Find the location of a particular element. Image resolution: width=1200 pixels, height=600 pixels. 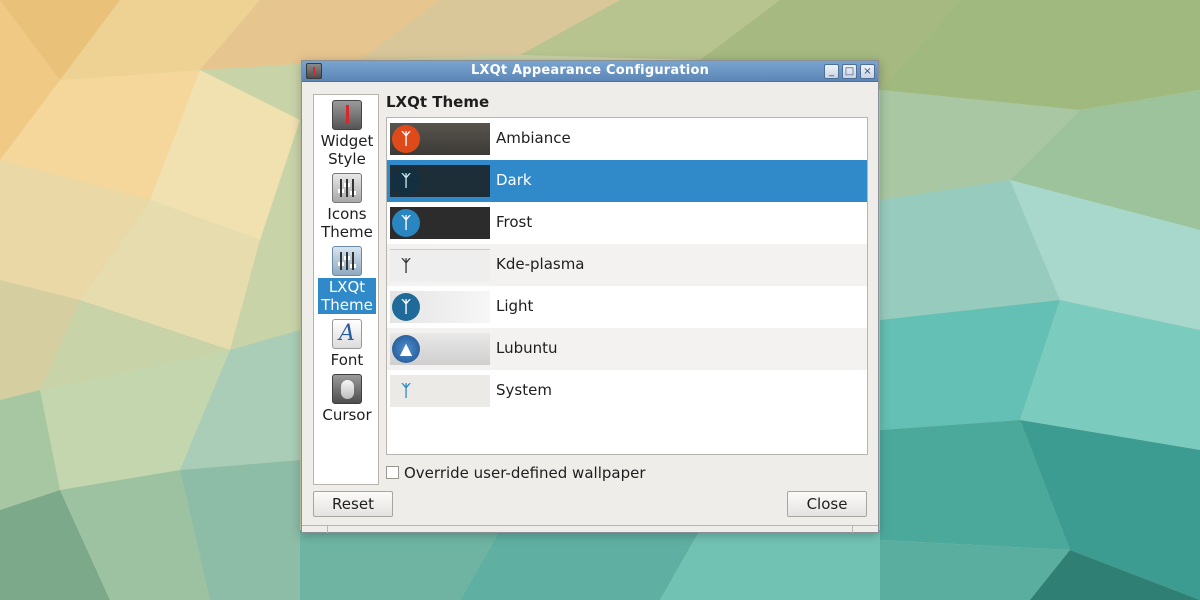

sidebar-item-widget-style: Widget Style is located at coordinates (347, 134).